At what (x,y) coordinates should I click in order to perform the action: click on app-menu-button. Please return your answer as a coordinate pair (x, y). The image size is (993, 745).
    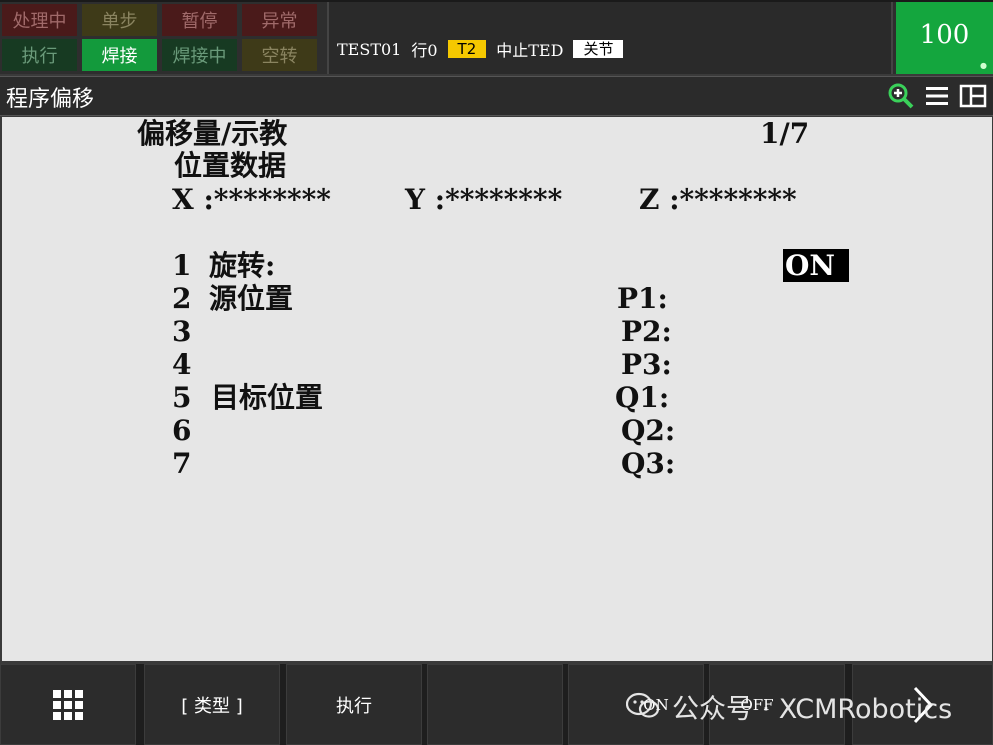
    Looking at the image, I should click on (68, 704).